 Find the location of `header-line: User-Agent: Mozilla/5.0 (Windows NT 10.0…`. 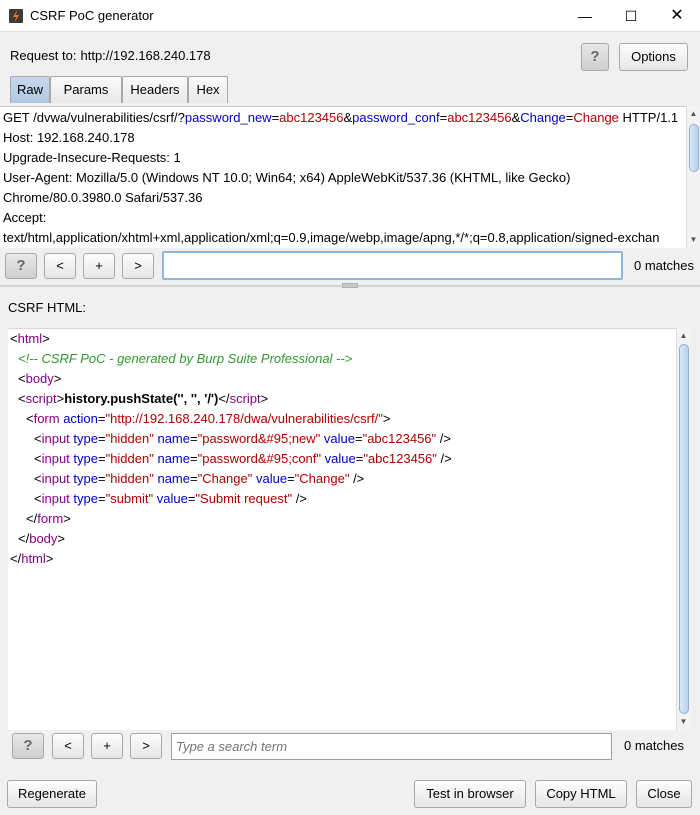

header-line: User-Agent: Mozilla/5.0 (Windows NT 10.0… is located at coordinates (287, 177).